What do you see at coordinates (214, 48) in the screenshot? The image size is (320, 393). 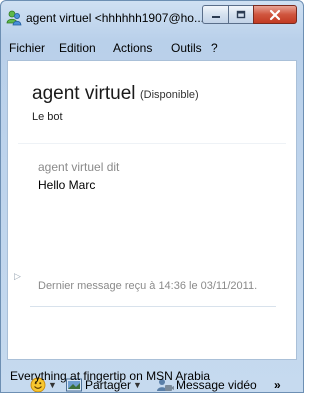 I see `menu-help: ?` at bounding box center [214, 48].